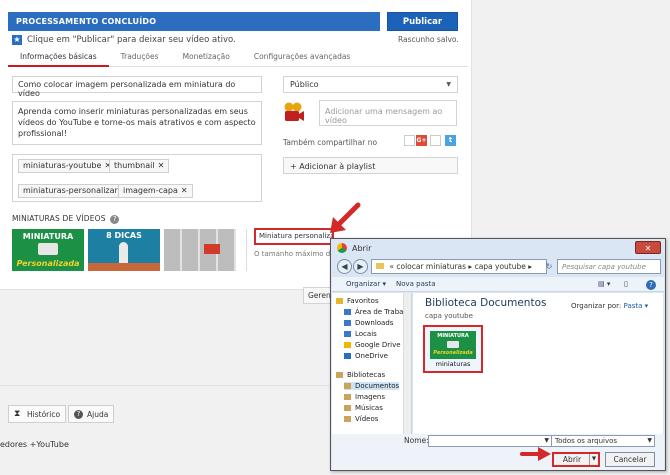 This screenshot has width=670, height=475. Describe the element at coordinates (339, 375) in the screenshot. I see `library-icon` at that location.